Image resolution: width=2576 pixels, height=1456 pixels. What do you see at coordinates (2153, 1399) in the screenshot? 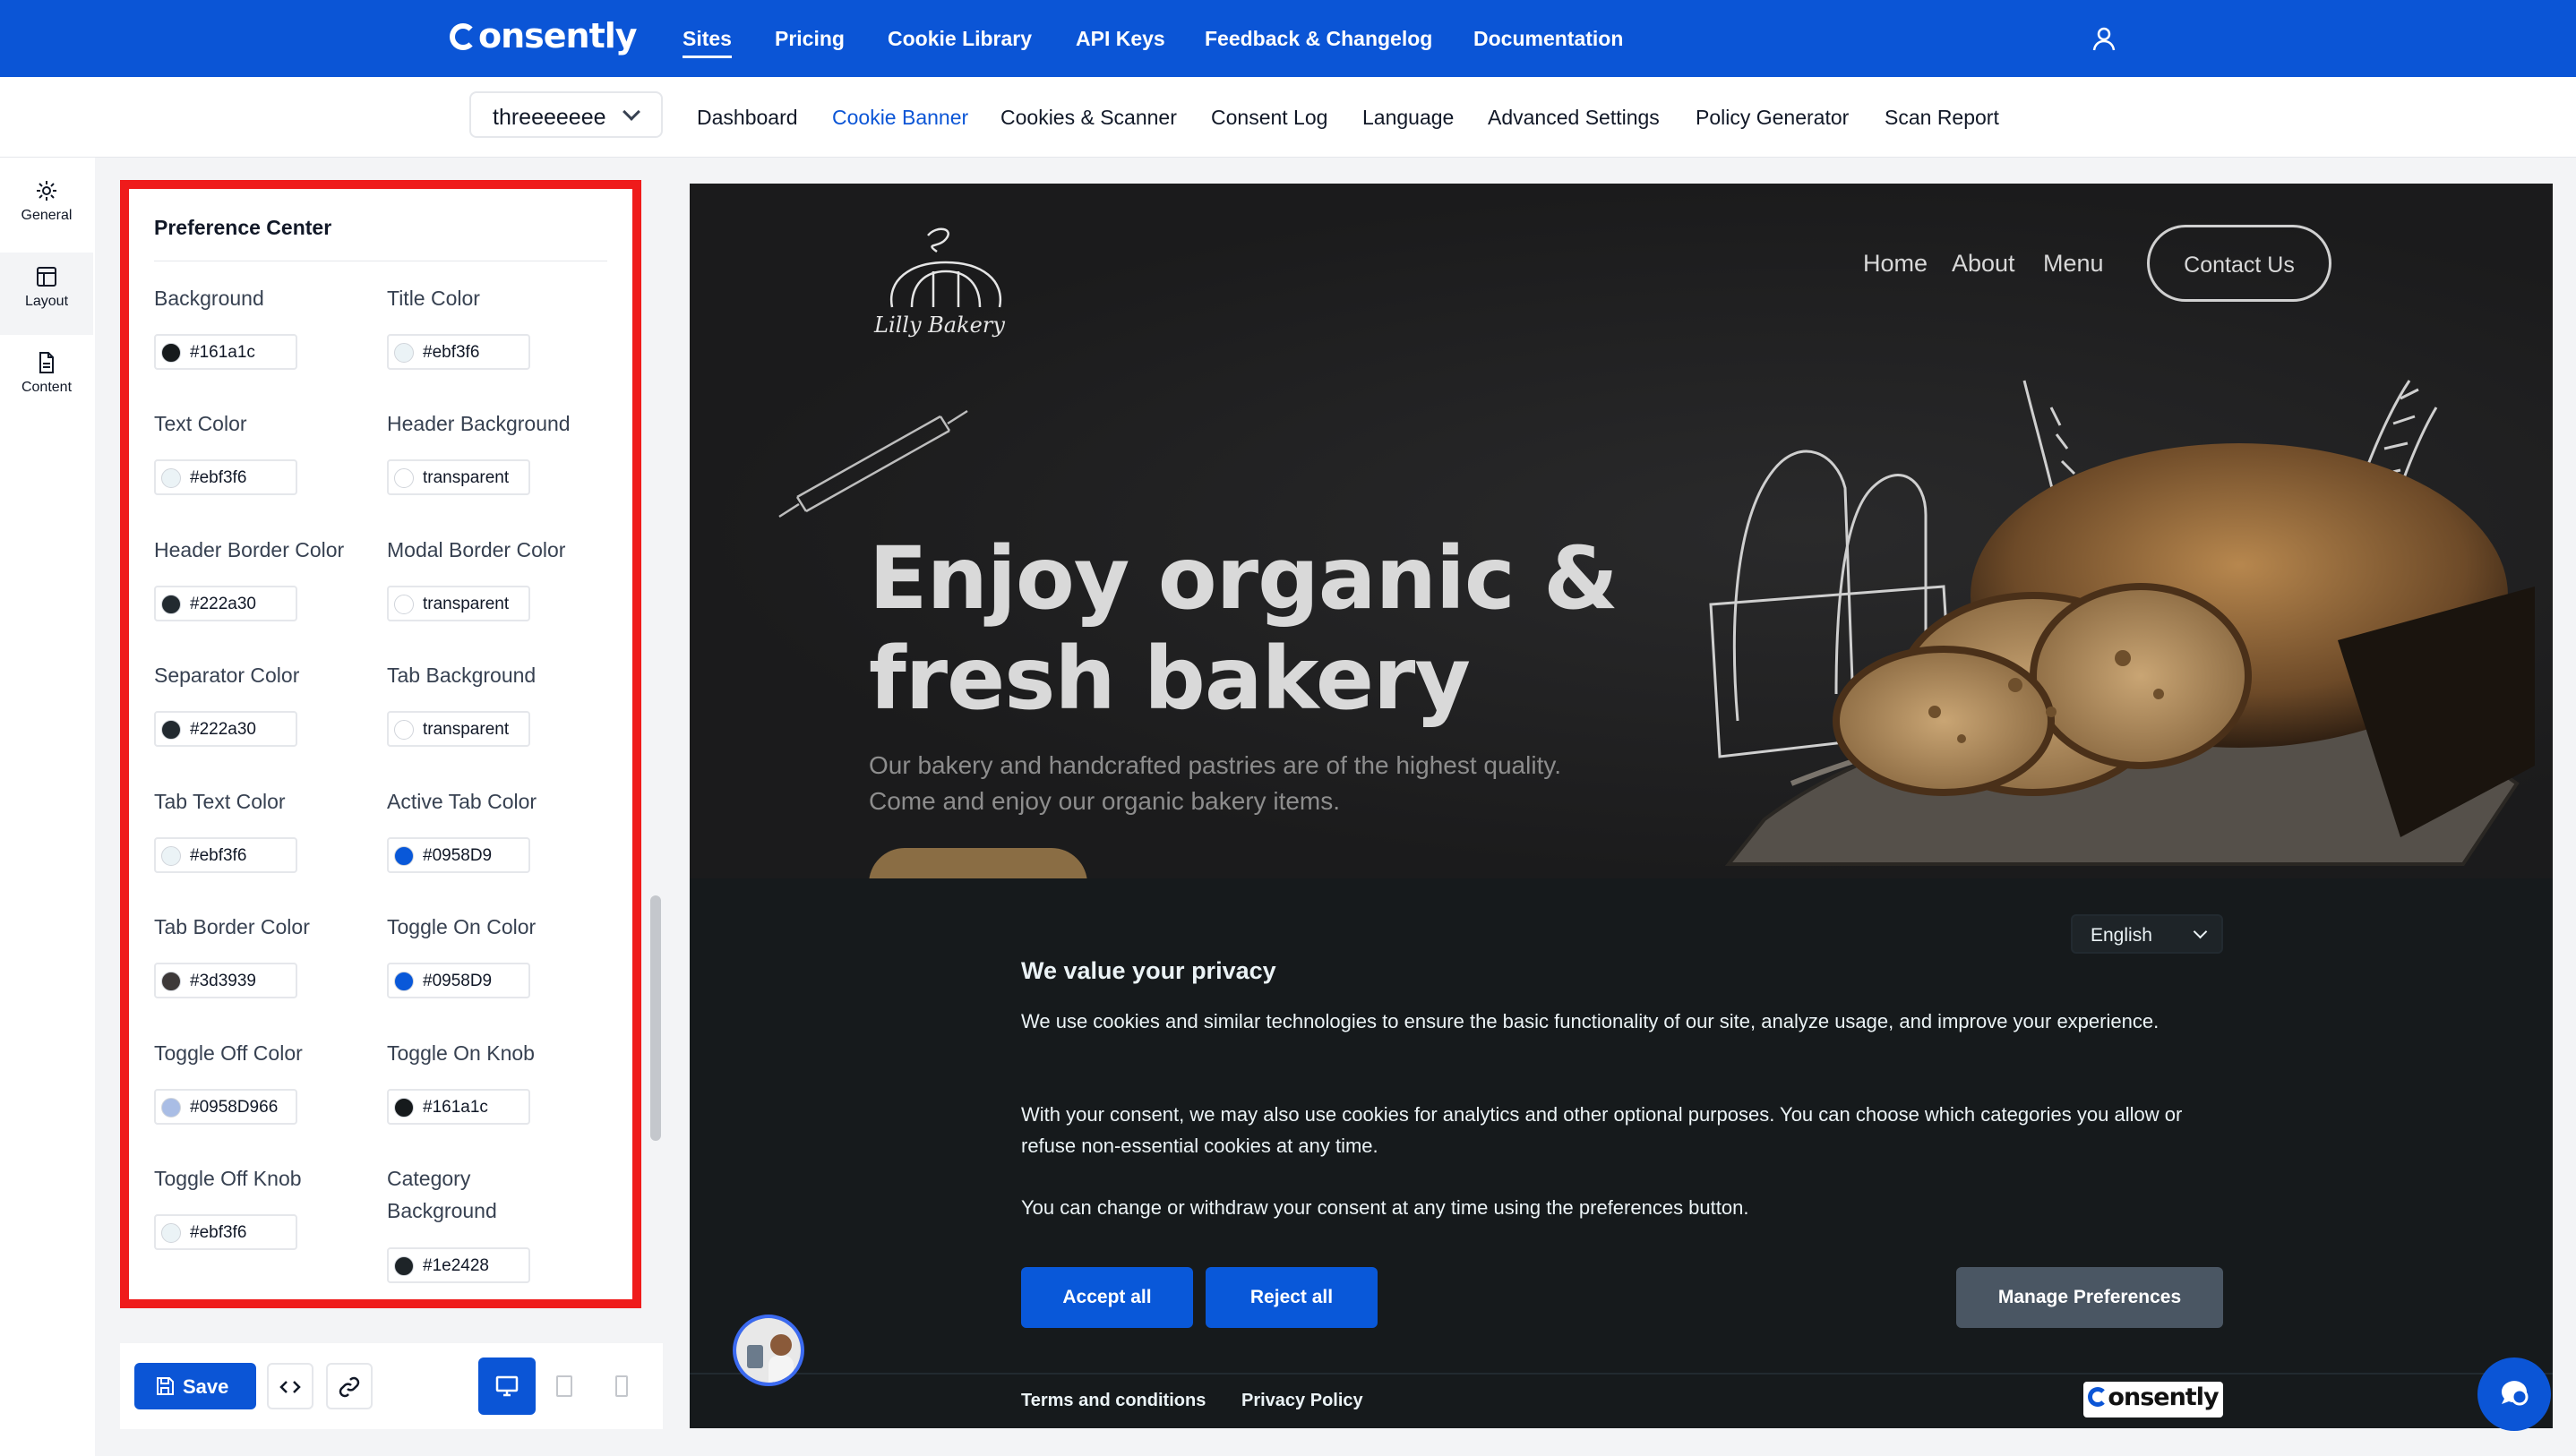
I see `consently-badge: onsently` at bounding box center [2153, 1399].